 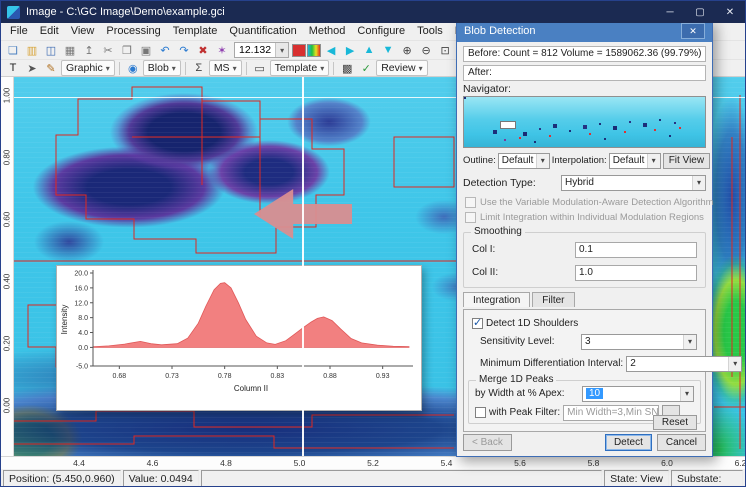 I want to click on blob-dropdown: Blob ▾, so click(x=161, y=68).